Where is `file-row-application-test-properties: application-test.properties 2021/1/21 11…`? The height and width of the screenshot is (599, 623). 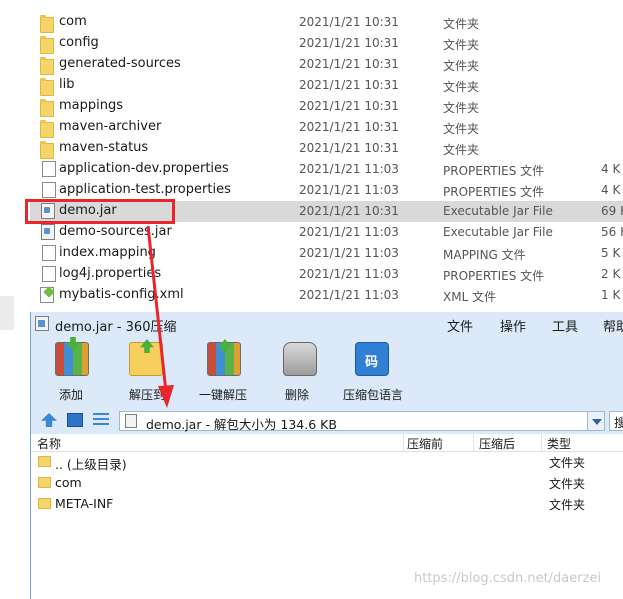
file-row-application-test-properties: application-test.properties 2021/1/21 11… is located at coordinates (326, 190).